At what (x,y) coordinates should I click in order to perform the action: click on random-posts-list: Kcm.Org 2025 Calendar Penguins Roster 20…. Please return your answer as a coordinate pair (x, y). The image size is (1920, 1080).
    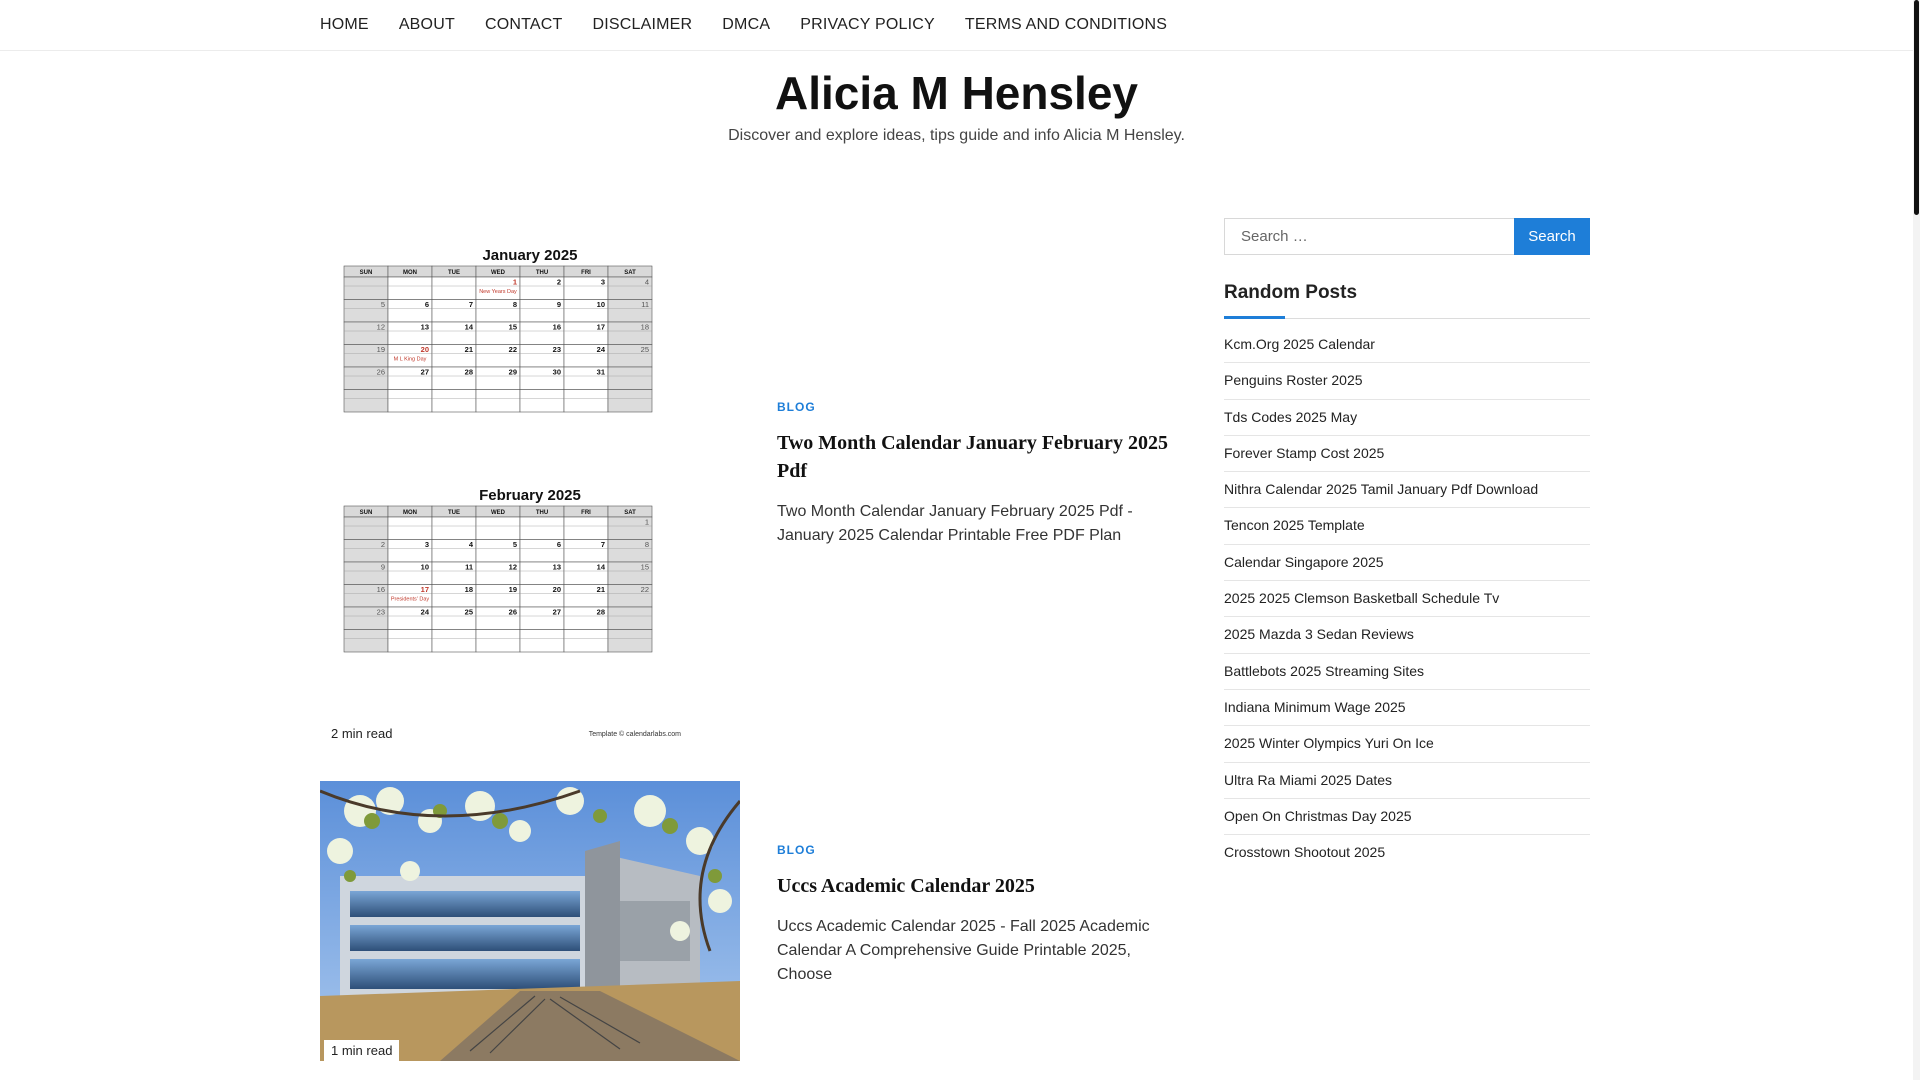
    Looking at the image, I should click on (1407, 598).